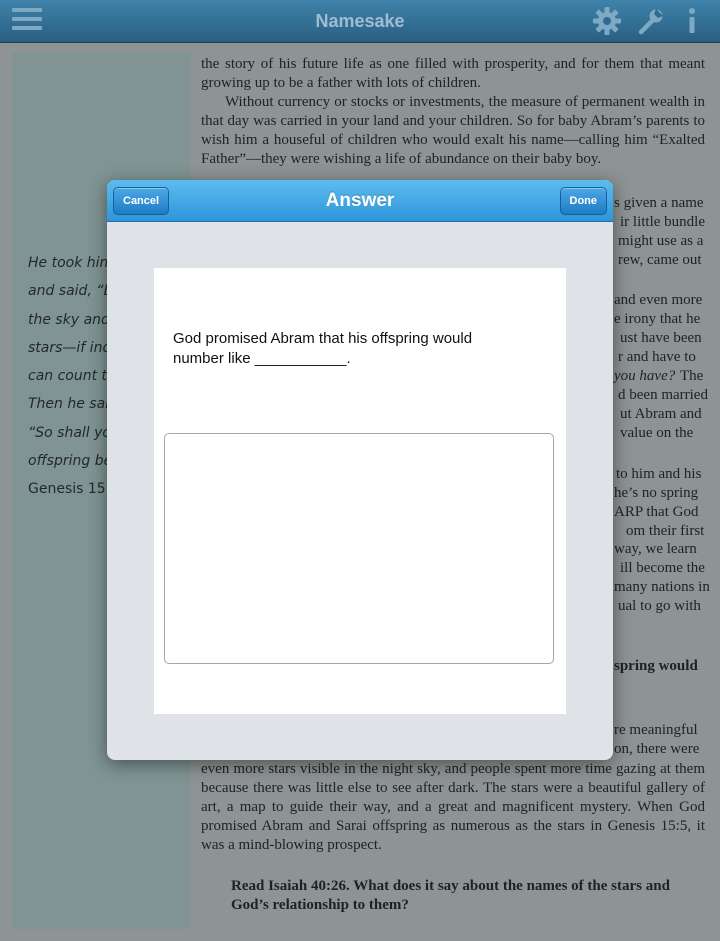 The image size is (720, 941). Describe the element at coordinates (657, 749) in the screenshot. I see `text-fragment: on, there were` at that location.